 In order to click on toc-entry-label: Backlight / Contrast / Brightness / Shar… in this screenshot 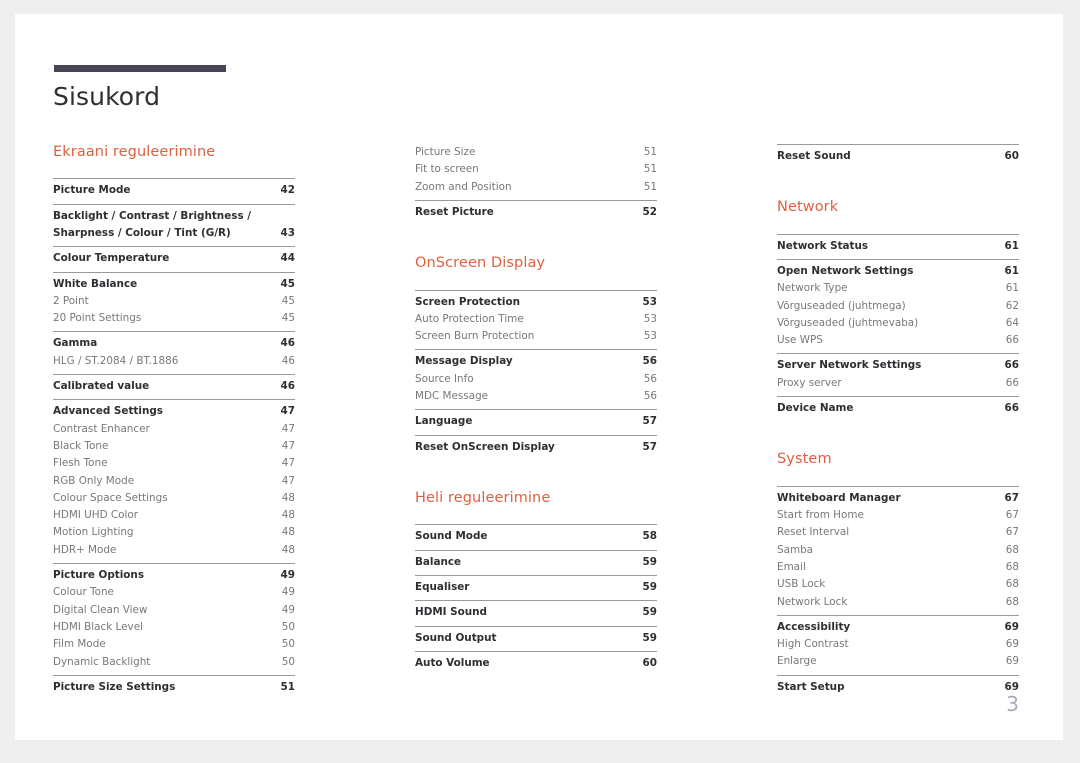, I will do `click(152, 224)`.